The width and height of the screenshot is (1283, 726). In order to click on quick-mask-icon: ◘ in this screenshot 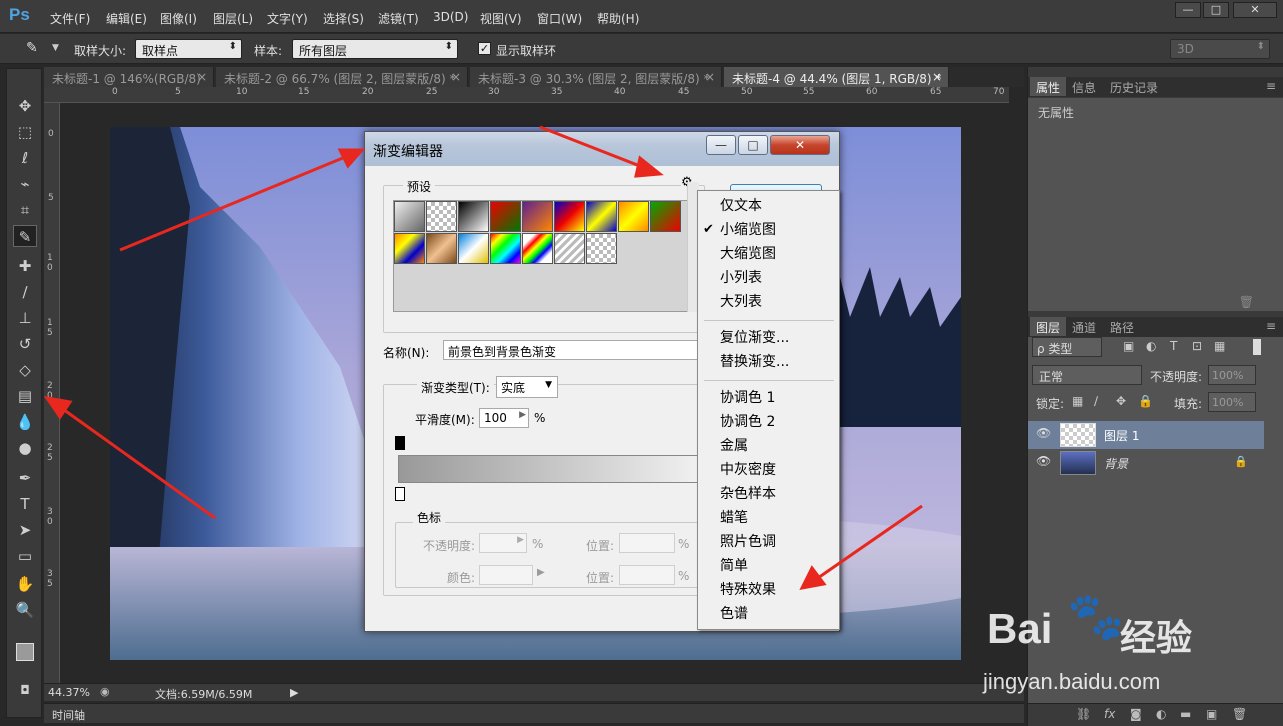, I will do `click(25, 690)`.